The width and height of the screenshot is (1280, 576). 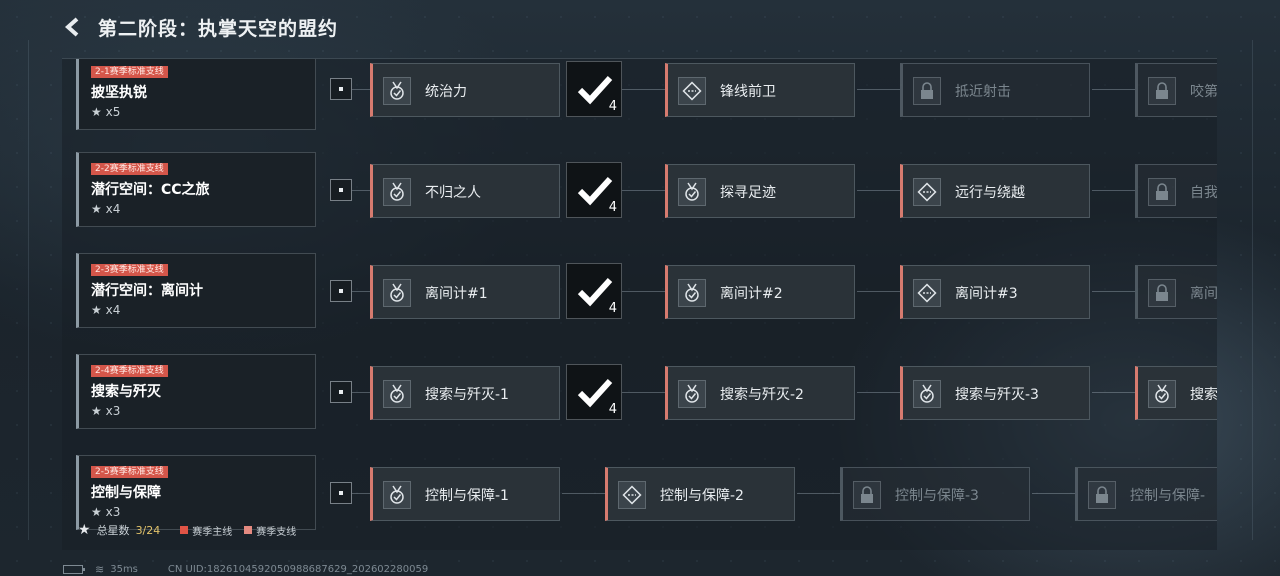 I want to click on total-stars-label: 总星数, so click(x=113, y=530).